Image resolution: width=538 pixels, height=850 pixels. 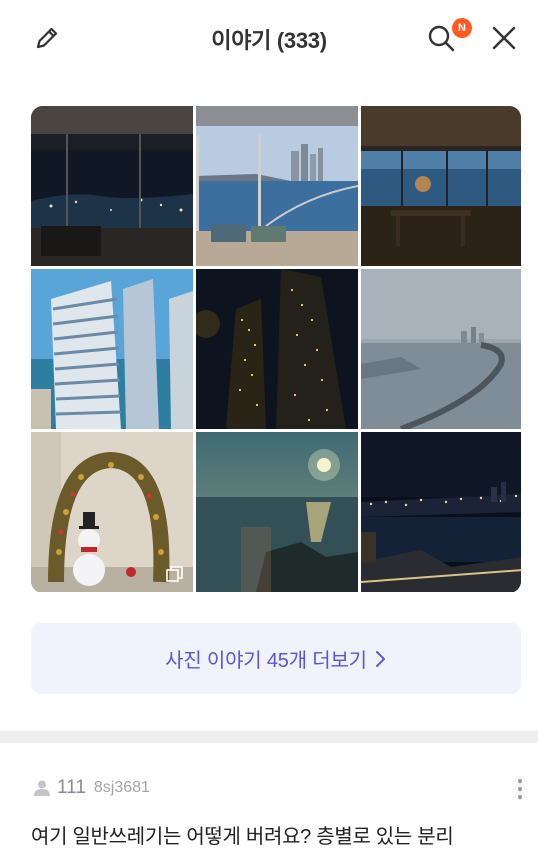 I want to click on photo-2-image, so click(x=277, y=186).